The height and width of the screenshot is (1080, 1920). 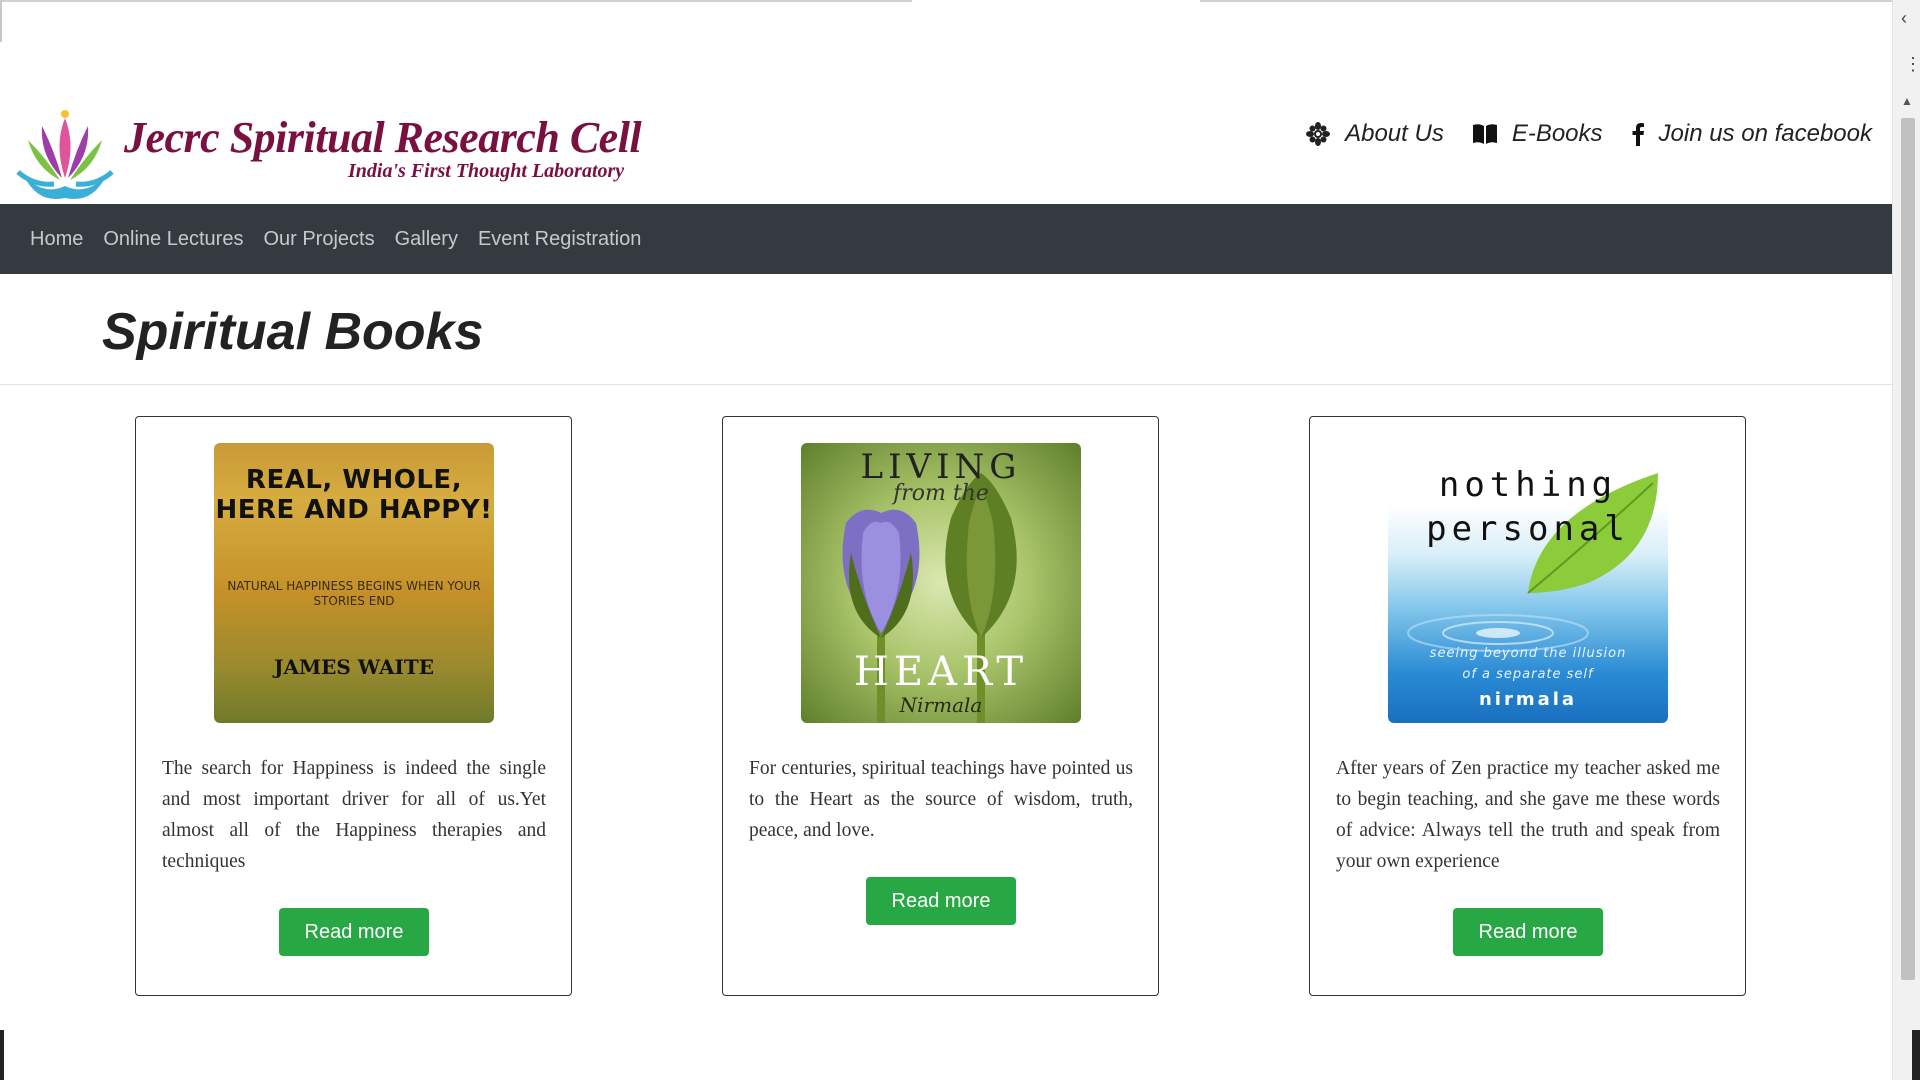 What do you see at coordinates (1528, 485) in the screenshot?
I see `cover-title-line1: nothing` at bounding box center [1528, 485].